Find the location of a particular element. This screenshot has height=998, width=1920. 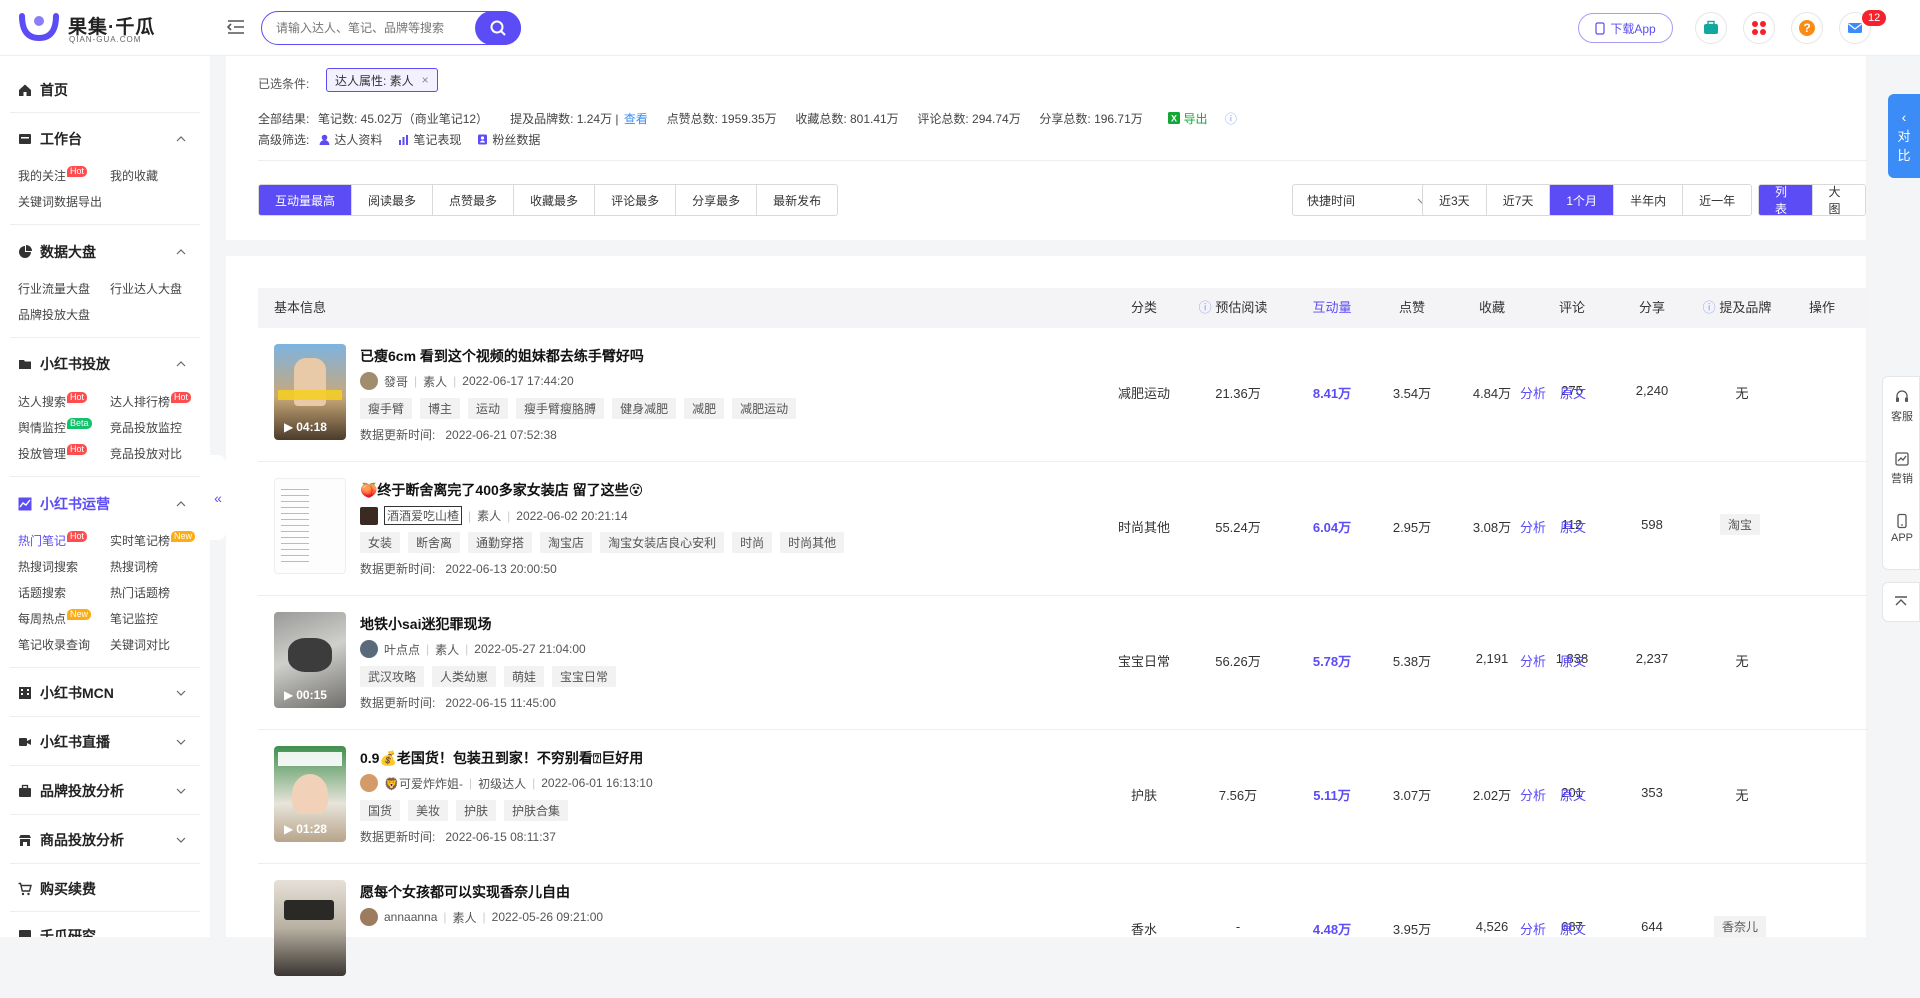

help-button: ? is located at coordinates (1807, 28).